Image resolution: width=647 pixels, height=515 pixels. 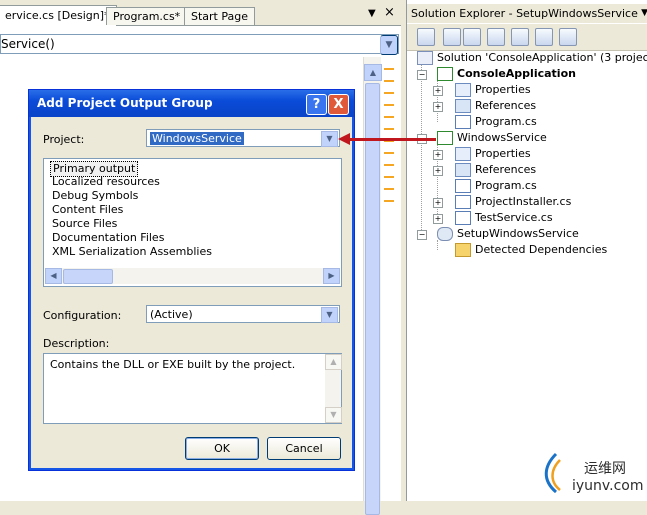 What do you see at coordinates (304, 448) in the screenshot?
I see `cancel-button: Cancel` at bounding box center [304, 448].